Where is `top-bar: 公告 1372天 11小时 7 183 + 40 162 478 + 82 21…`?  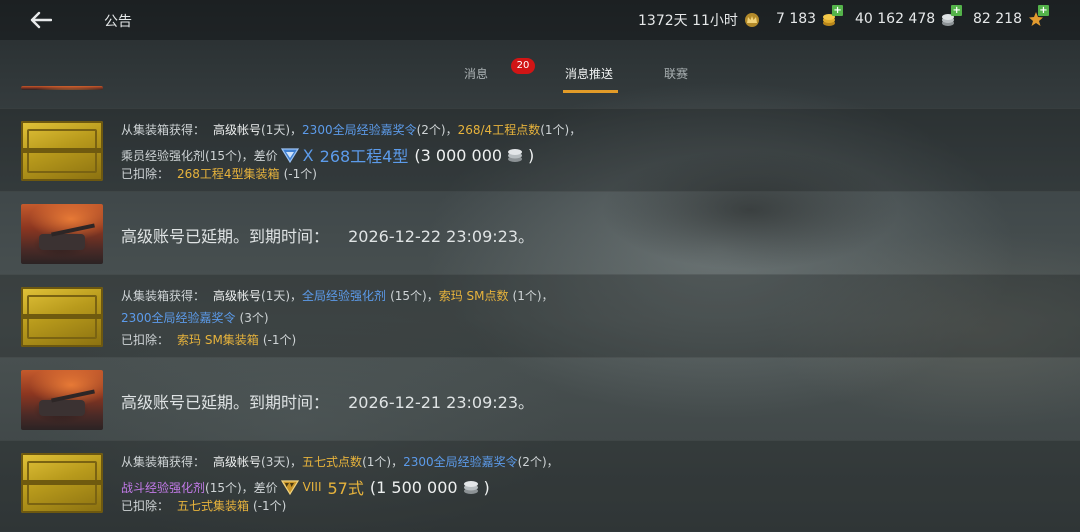 top-bar: 公告 1372天 11小时 7 183 + 40 162 478 + 82 21… is located at coordinates (540, 20).